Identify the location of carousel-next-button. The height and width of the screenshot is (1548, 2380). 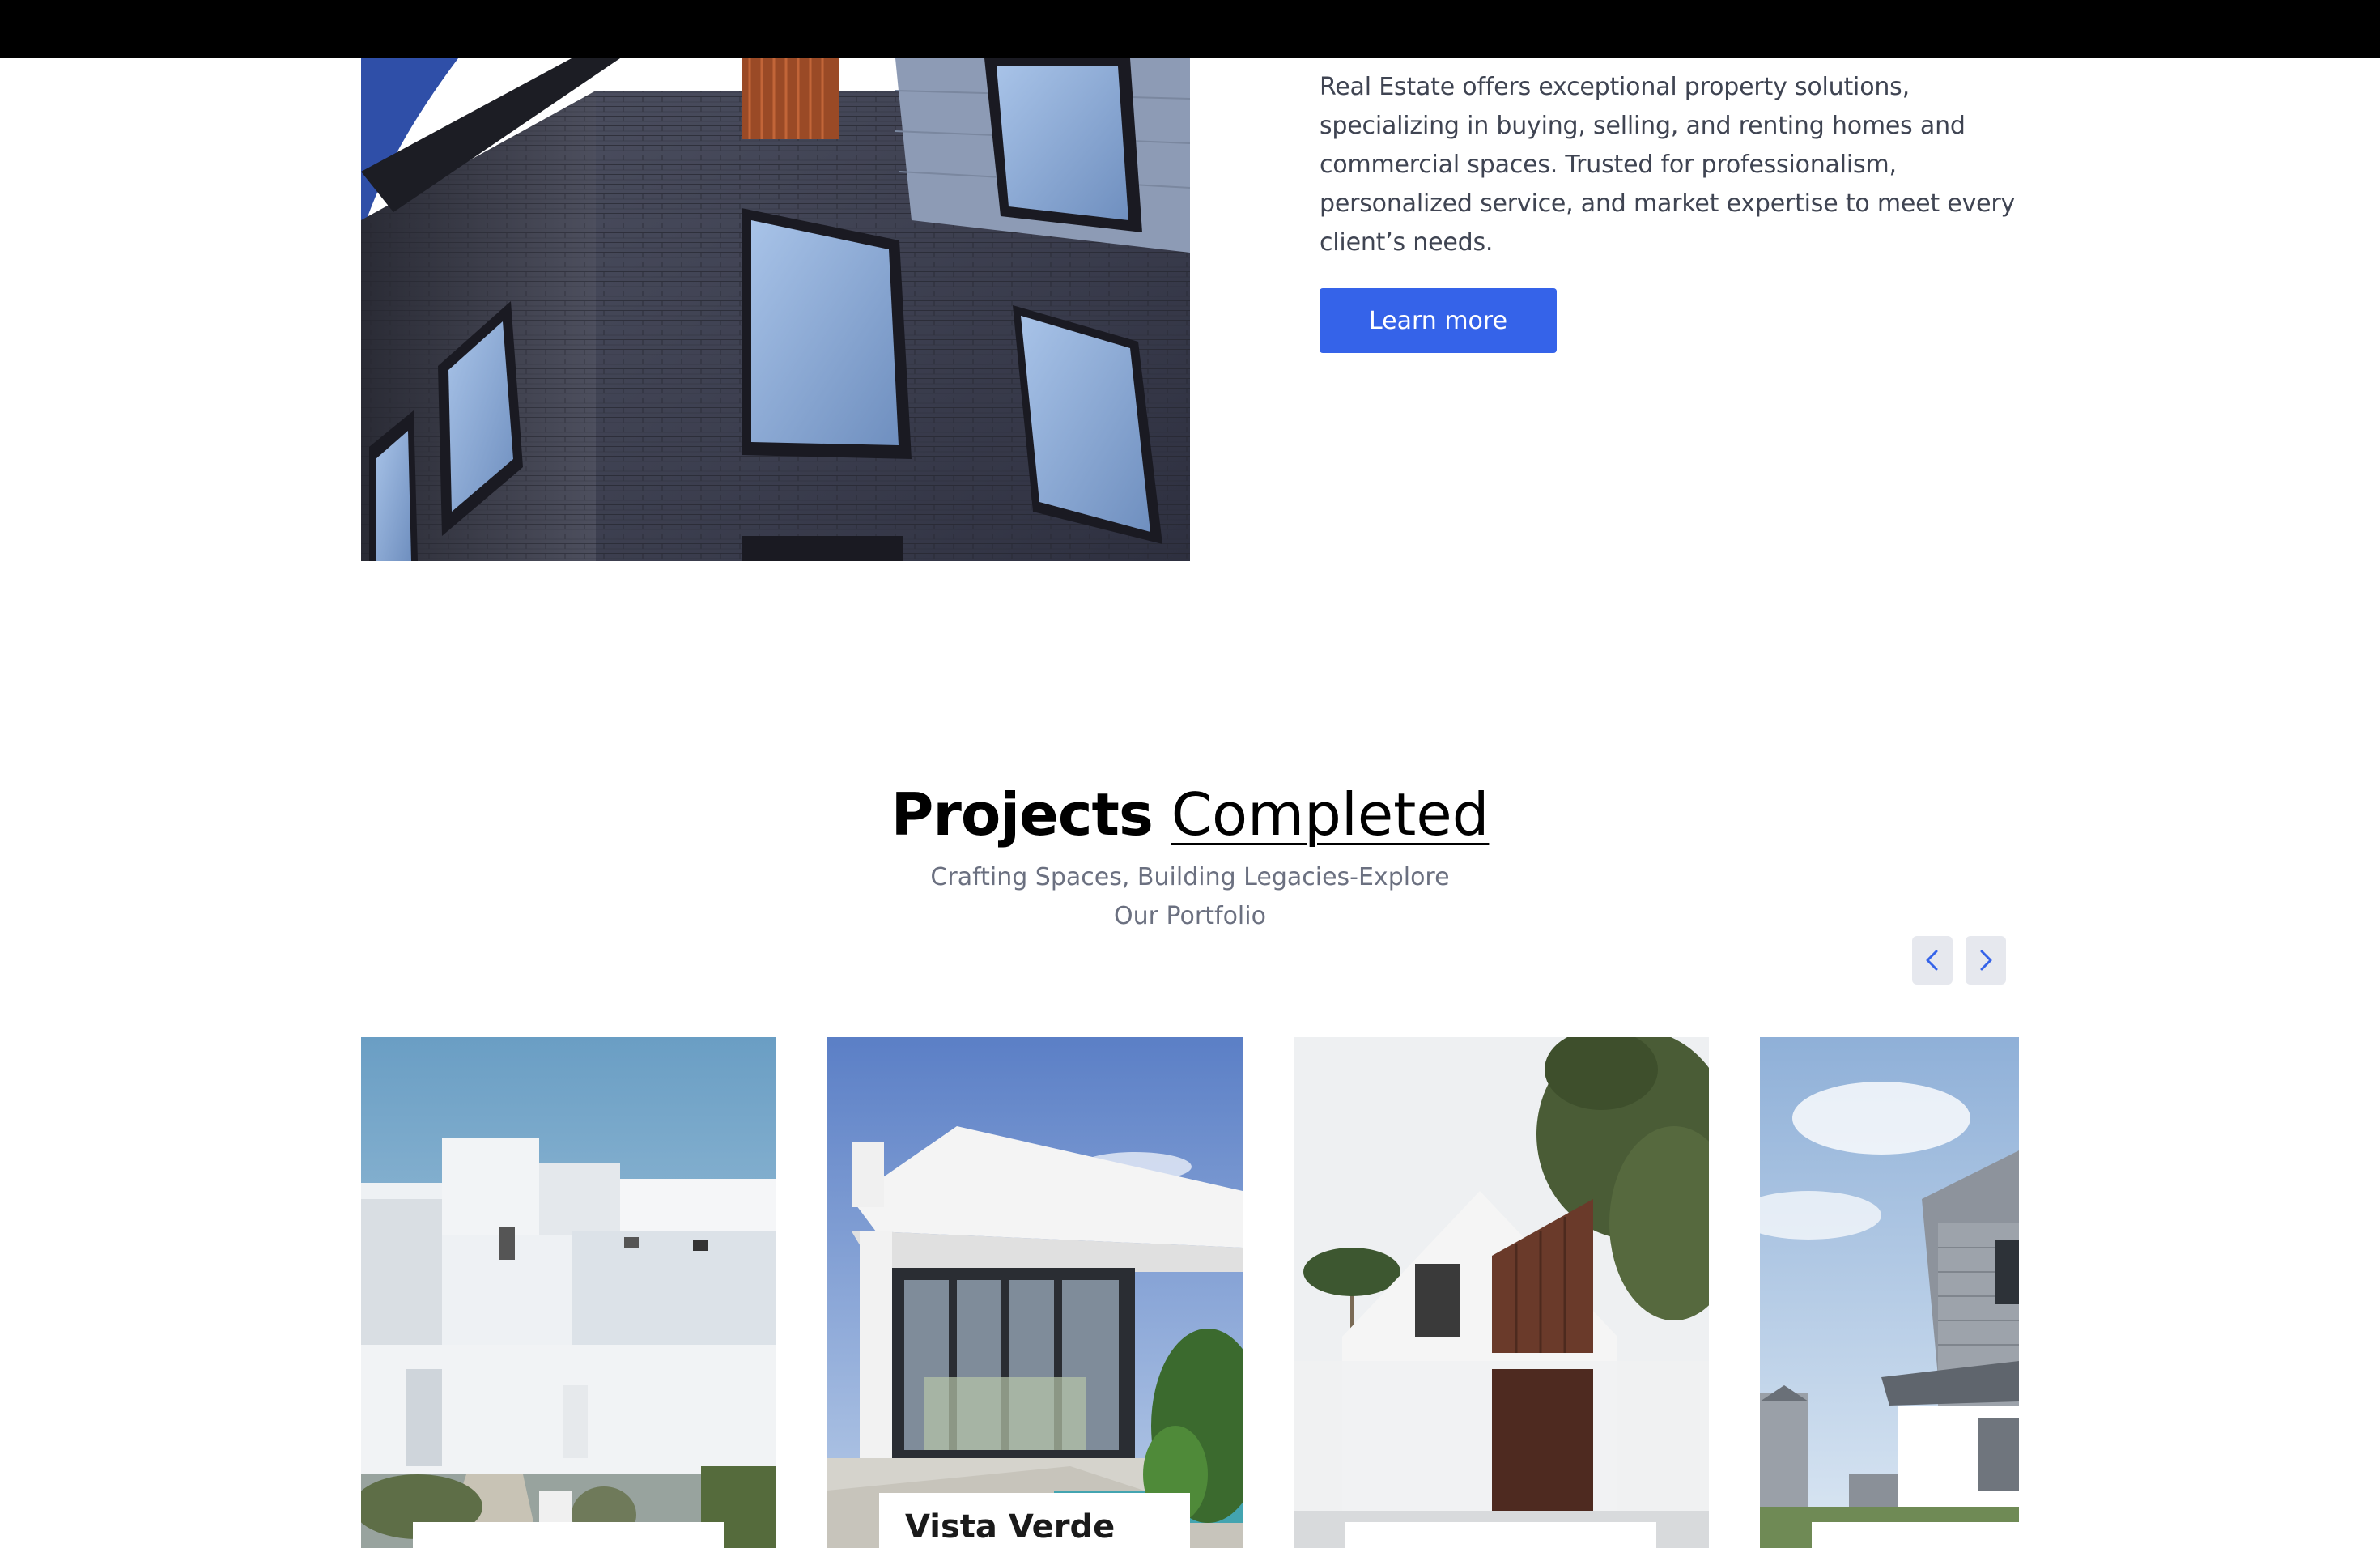
(1986, 961).